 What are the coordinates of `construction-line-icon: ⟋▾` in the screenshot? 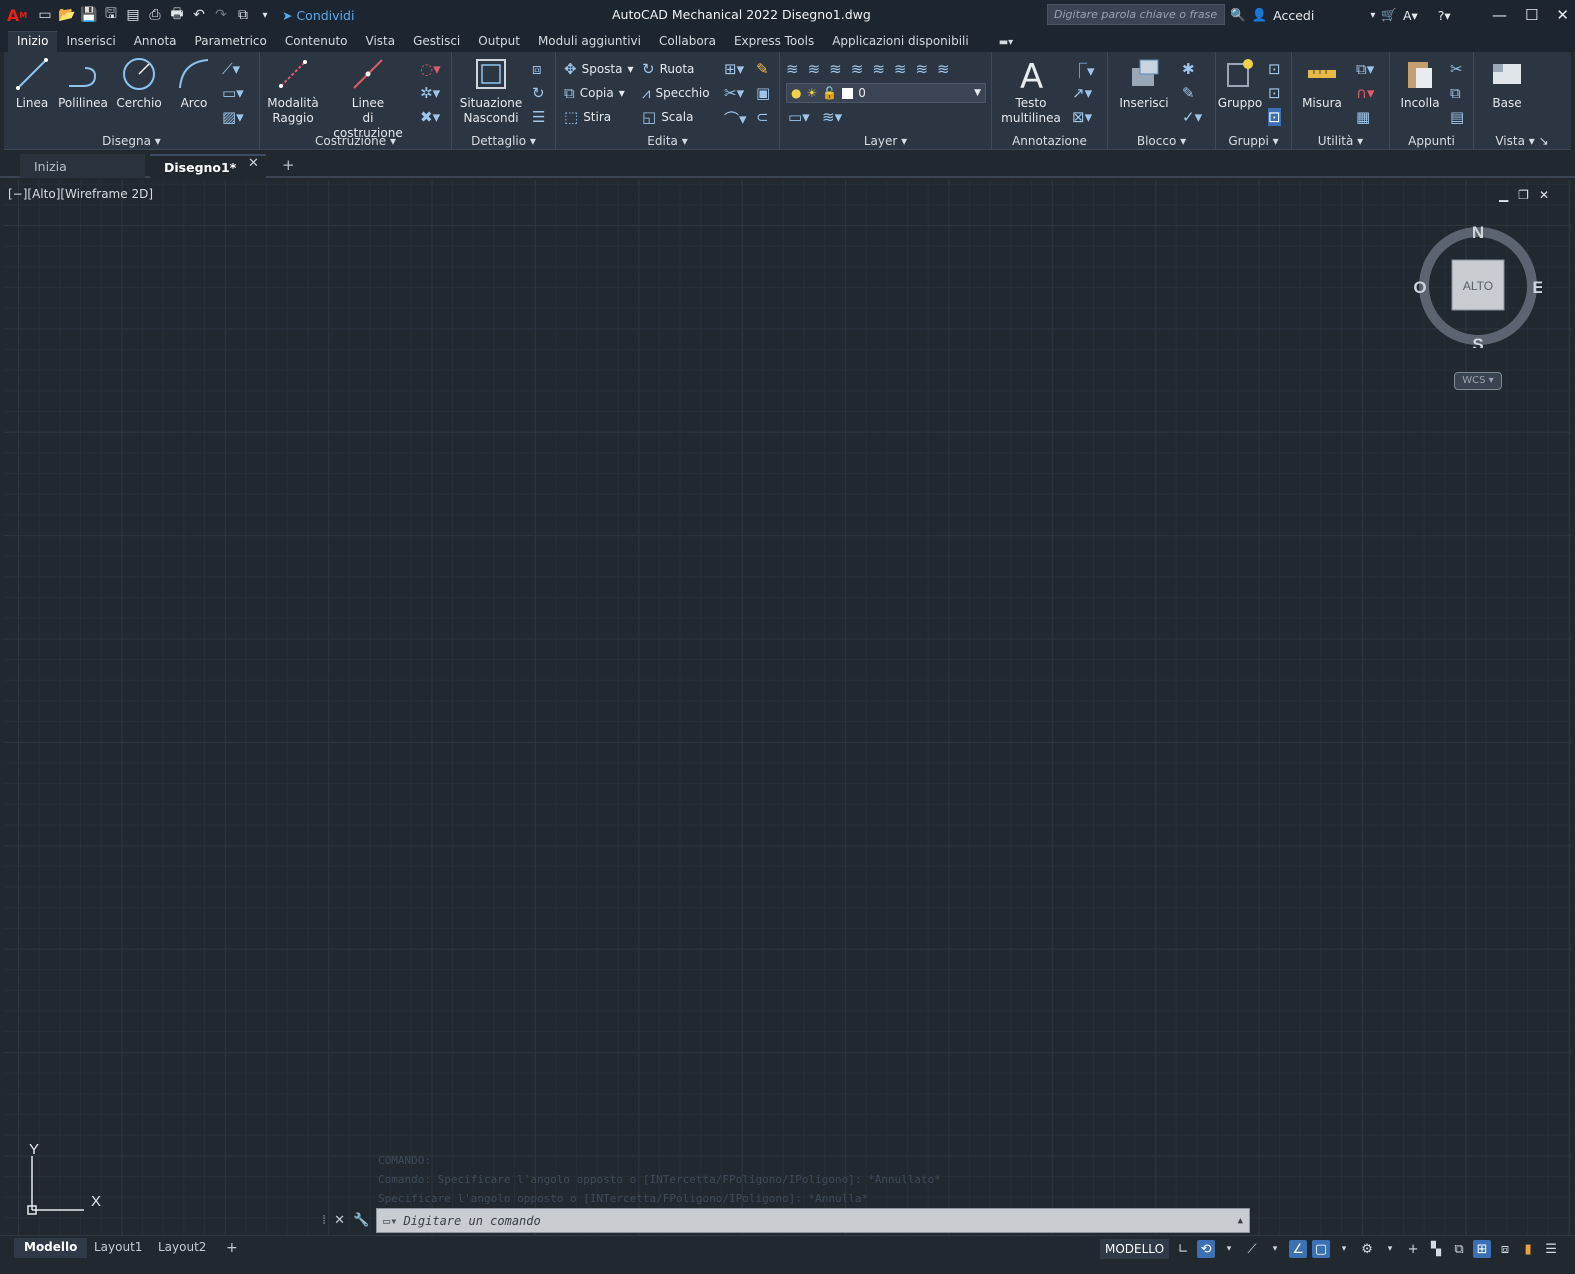 It's located at (231, 69).